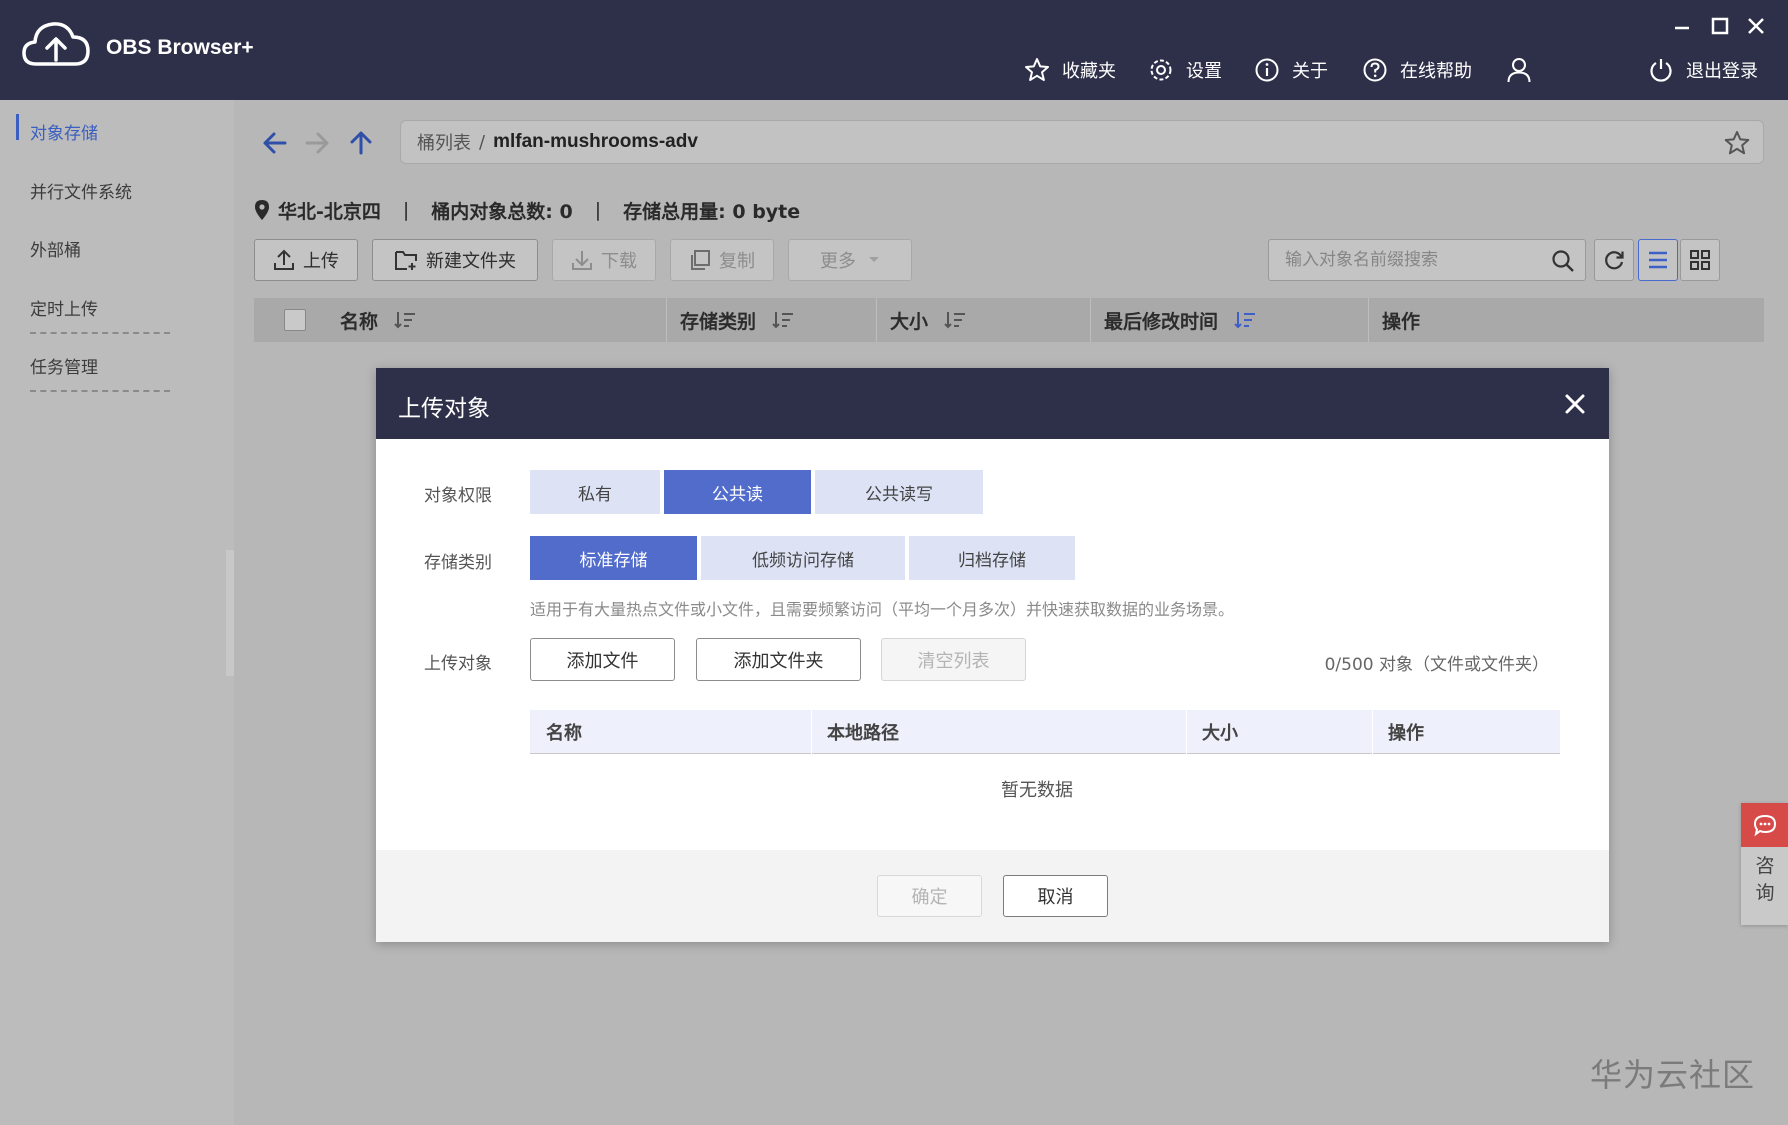  I want to click on favorites-label: 收藏夹, so click(1089, 71).